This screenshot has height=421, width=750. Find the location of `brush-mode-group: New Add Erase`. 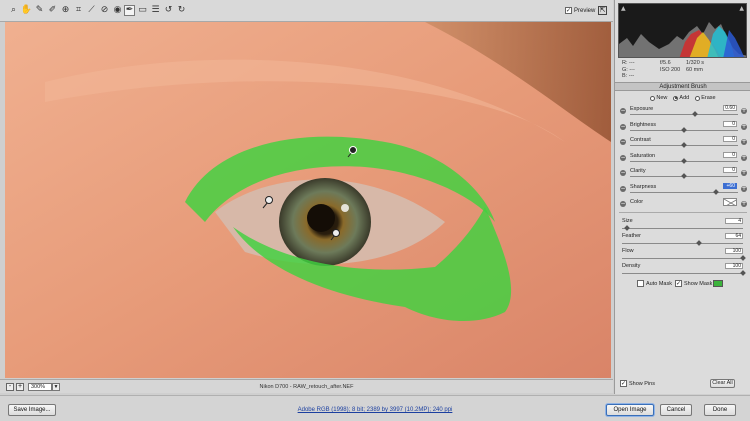

brush-mode-group: New Add Erase is located at coordinates (682, 98).